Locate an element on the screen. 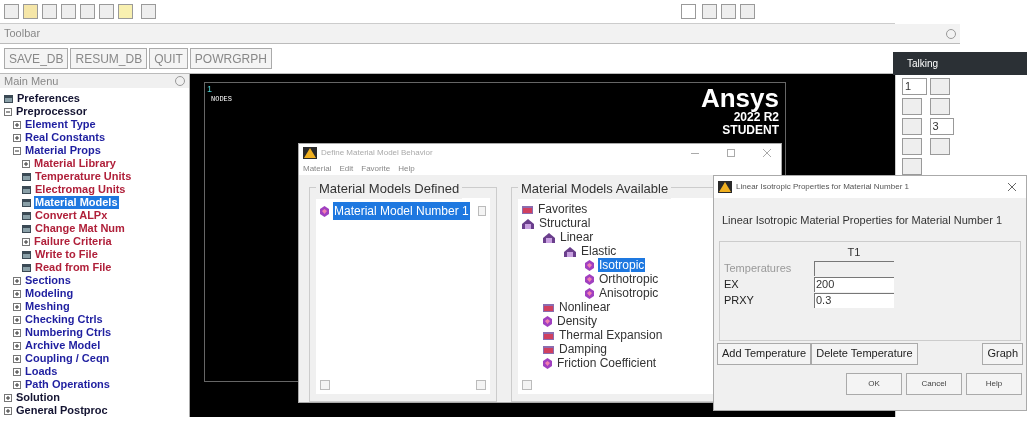 This screenshot has width=1027, height=423. model-item: Material Model Number 1 is located at coordinates (401, 211).